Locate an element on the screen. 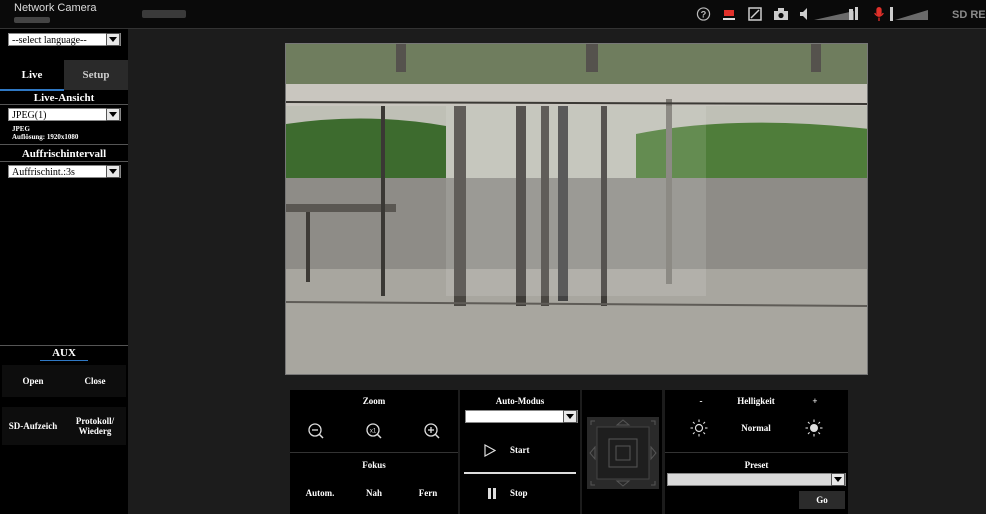 The width and height of the screenshot is (986, 514). microphone-icon is located at coordinates (879, 14).